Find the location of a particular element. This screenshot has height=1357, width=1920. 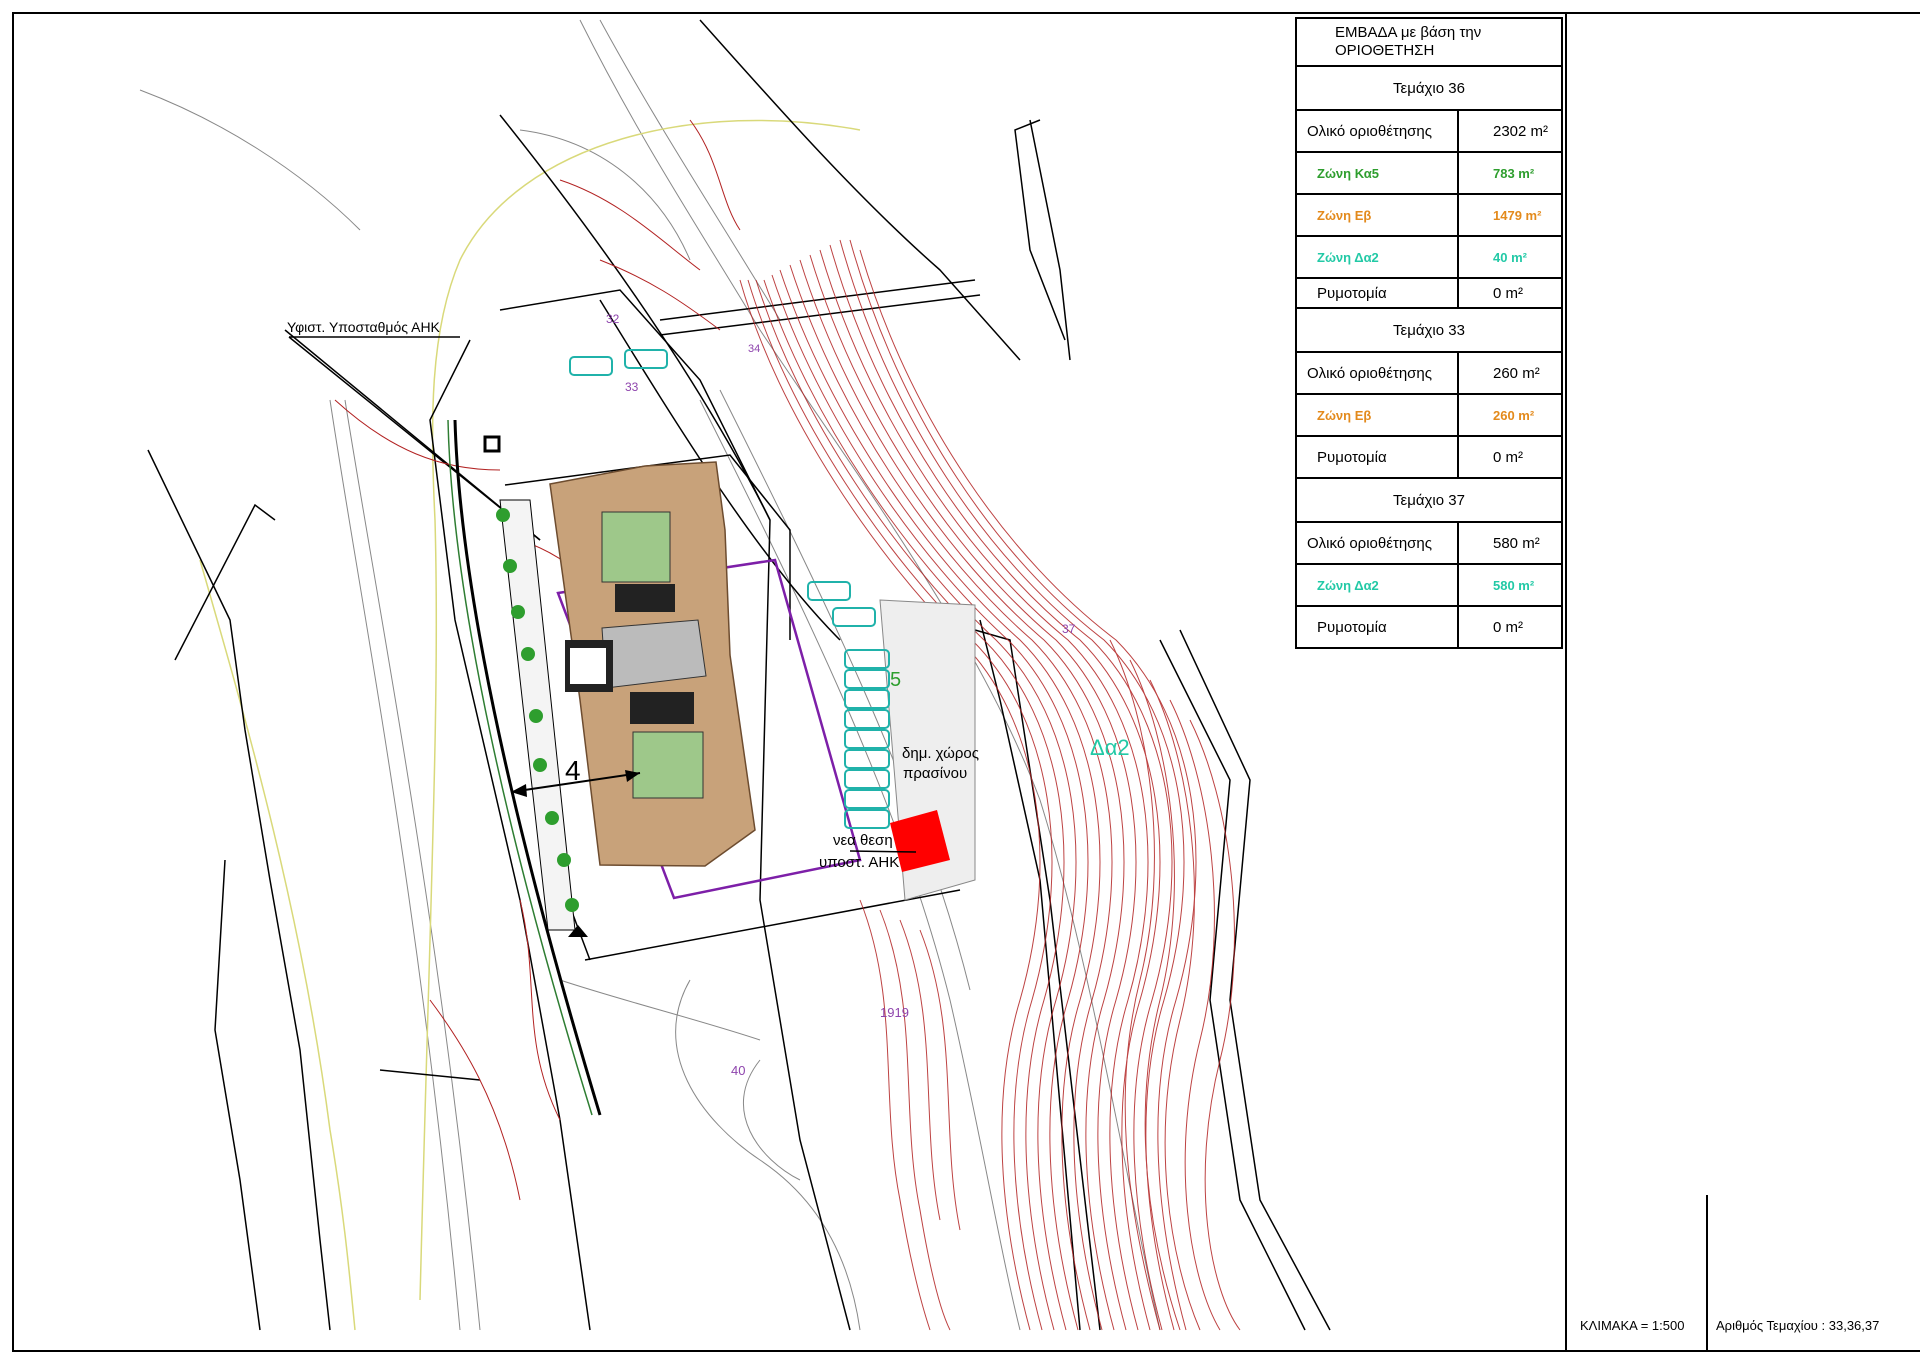

scale-label: ΚΛΙΜΑΚΑ = 1:500 is located at coordinates (1632, 1325).